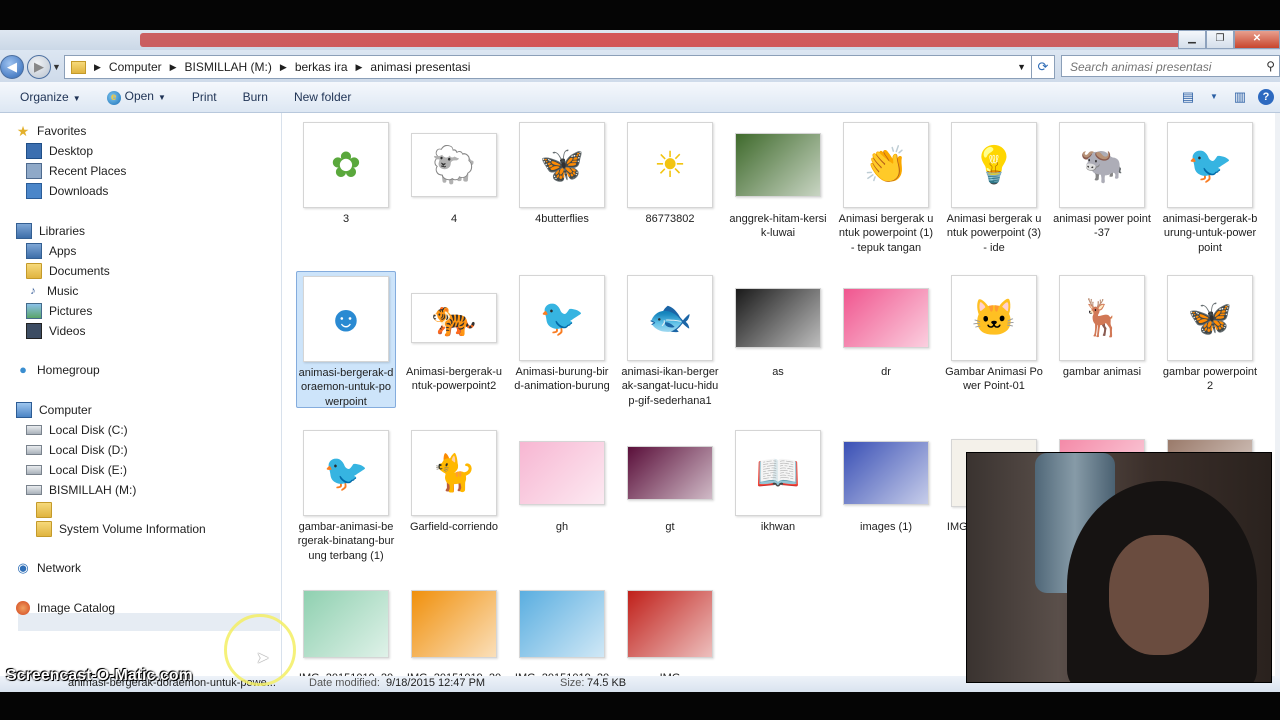 The height and width of the screenshot is (720, 1280). Describe the element at coordinates (994, 332) in the screenshot. I see `file-item: 🐱 Gambar Animasi Power Point-01` at that location.